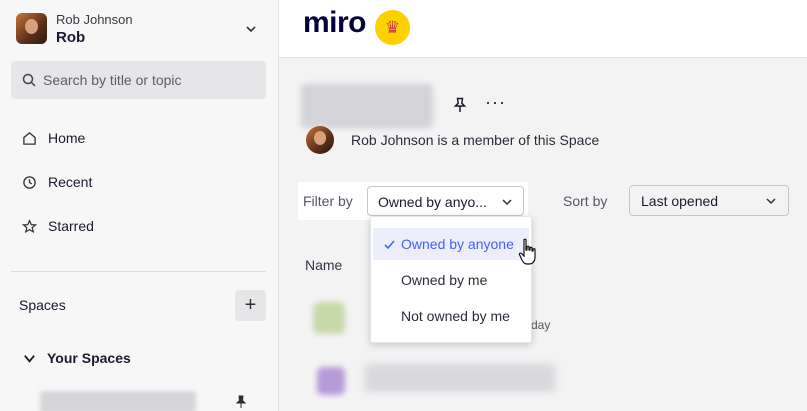 This screenshot has width=807, height=411. What do you see at coordinates (89, 358) in the screenshot?
I see `your-spaces-label: Your Spaces` at bounding box center [89, 358].